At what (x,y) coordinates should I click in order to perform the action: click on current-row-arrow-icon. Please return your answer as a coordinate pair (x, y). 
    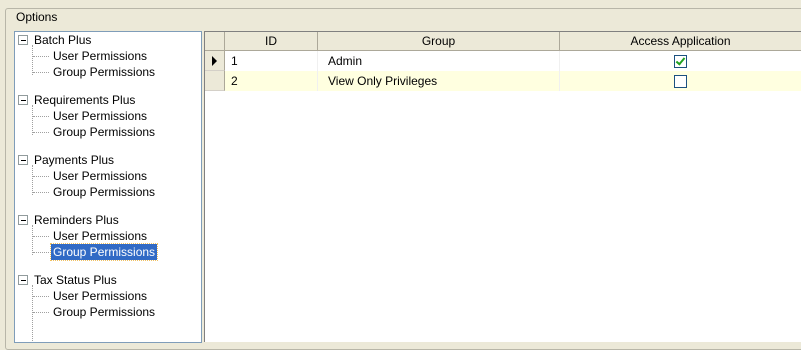
    Looking at the image, I should click on (214, 61).